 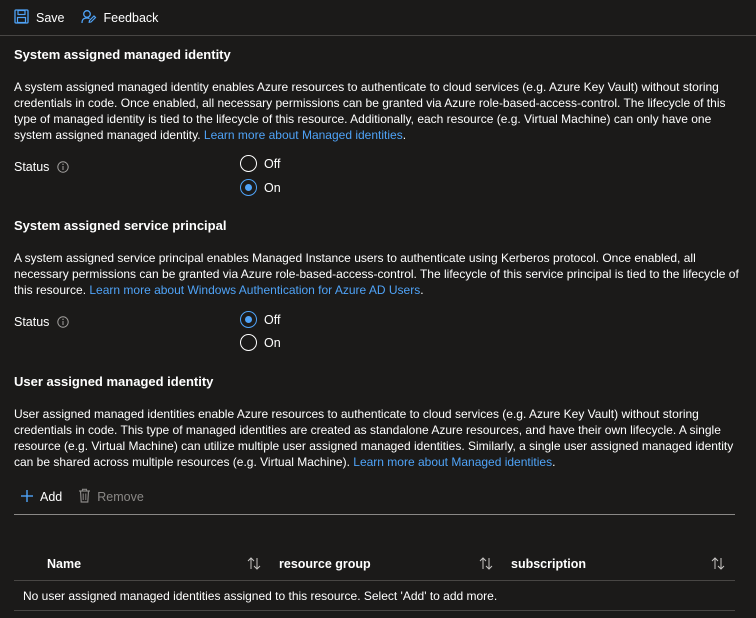 I want to click on table-header: Name resource group subscription, so click(x=374, y=565).